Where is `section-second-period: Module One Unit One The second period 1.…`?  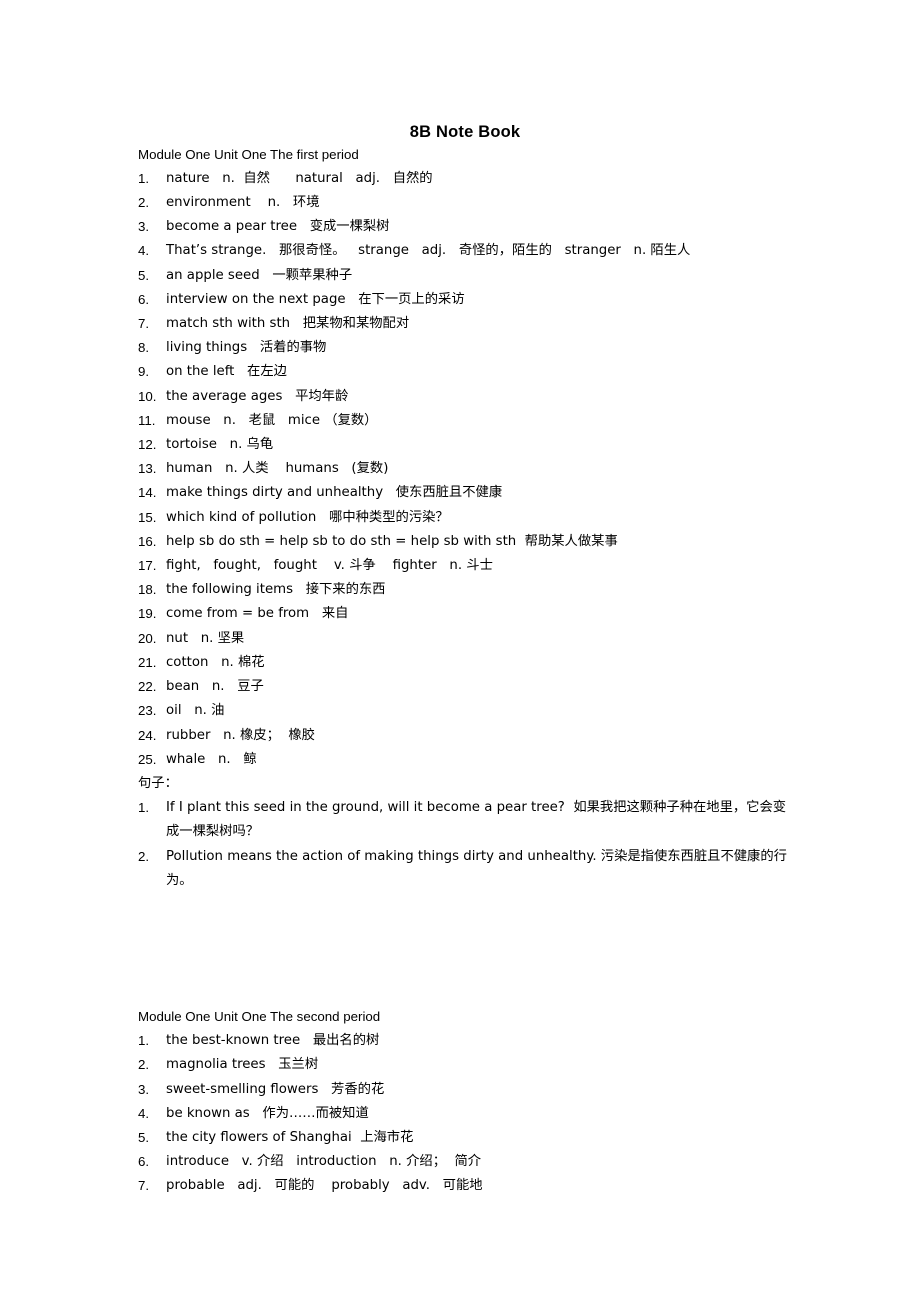 section-second-period: Module One Unit One The second period 1.… is located at coordinates (465, 1102).